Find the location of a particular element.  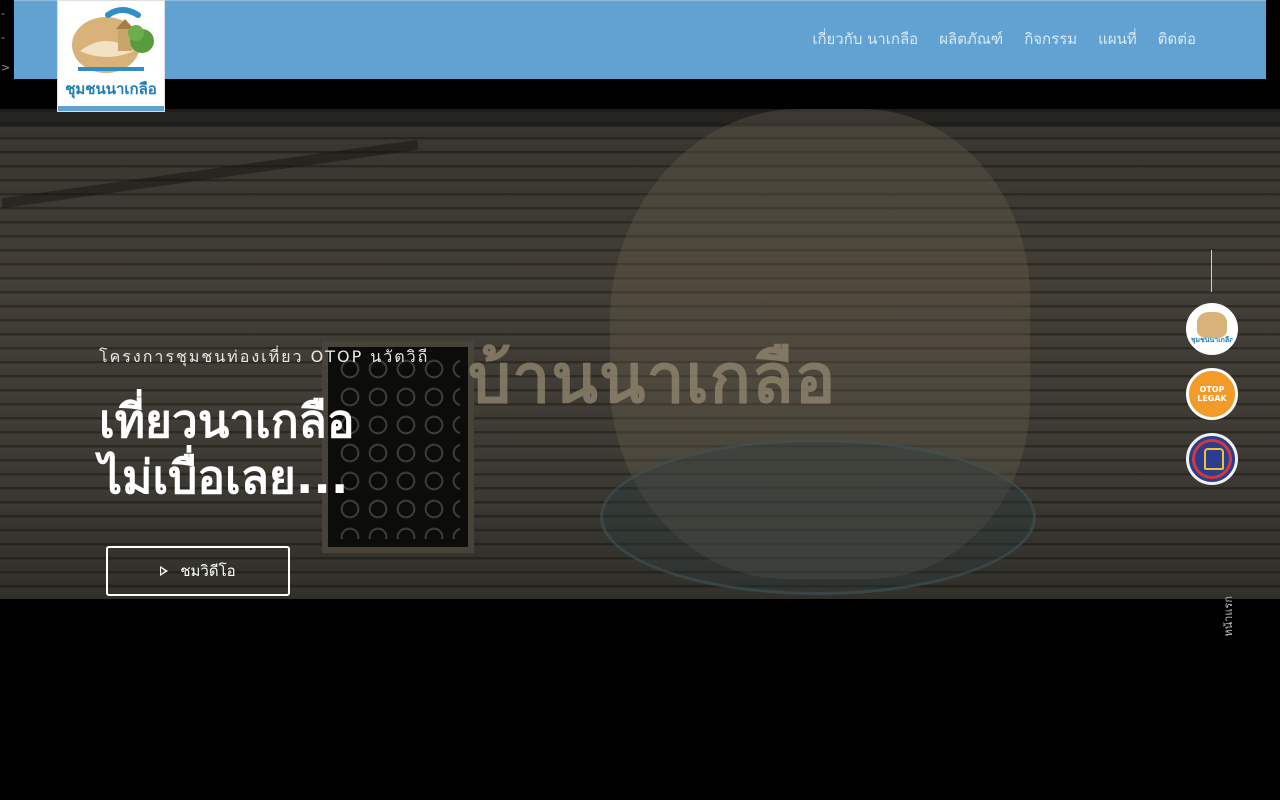

nav-item-contact: ติดต่อ is located at coordinates (1177, 39).